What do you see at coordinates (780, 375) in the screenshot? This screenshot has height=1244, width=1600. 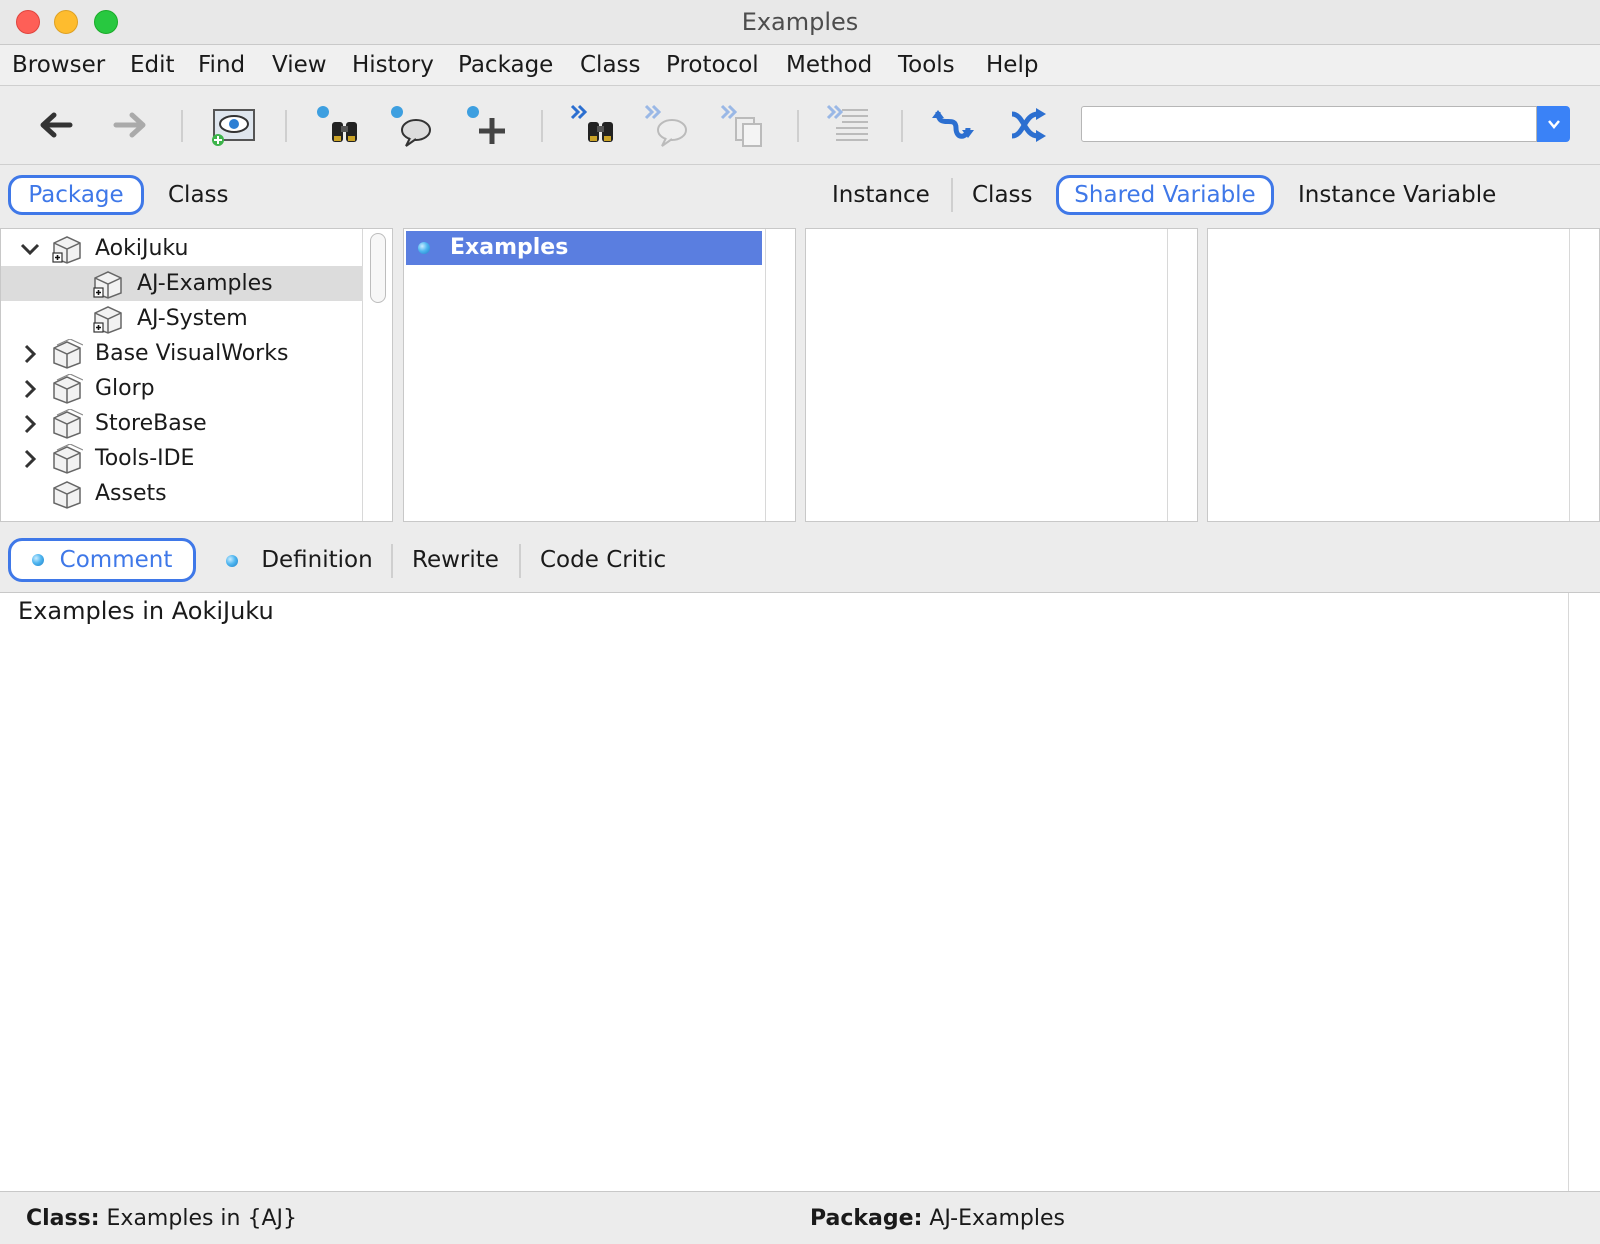 I see `class-scrollbar` at bounding box center [780, 375].